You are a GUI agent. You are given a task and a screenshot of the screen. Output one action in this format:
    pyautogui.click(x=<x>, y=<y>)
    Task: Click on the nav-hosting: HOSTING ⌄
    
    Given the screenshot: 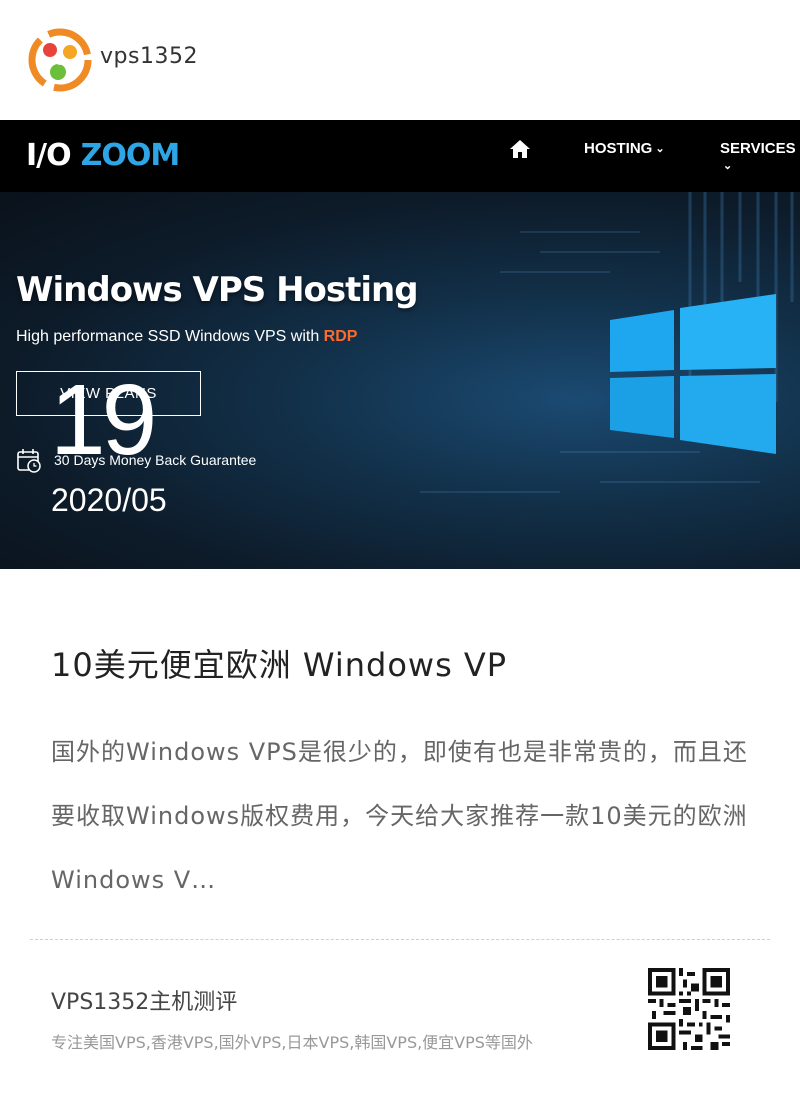 What is the action you would take?
    pyautogui.click(x=624, y=148)
    